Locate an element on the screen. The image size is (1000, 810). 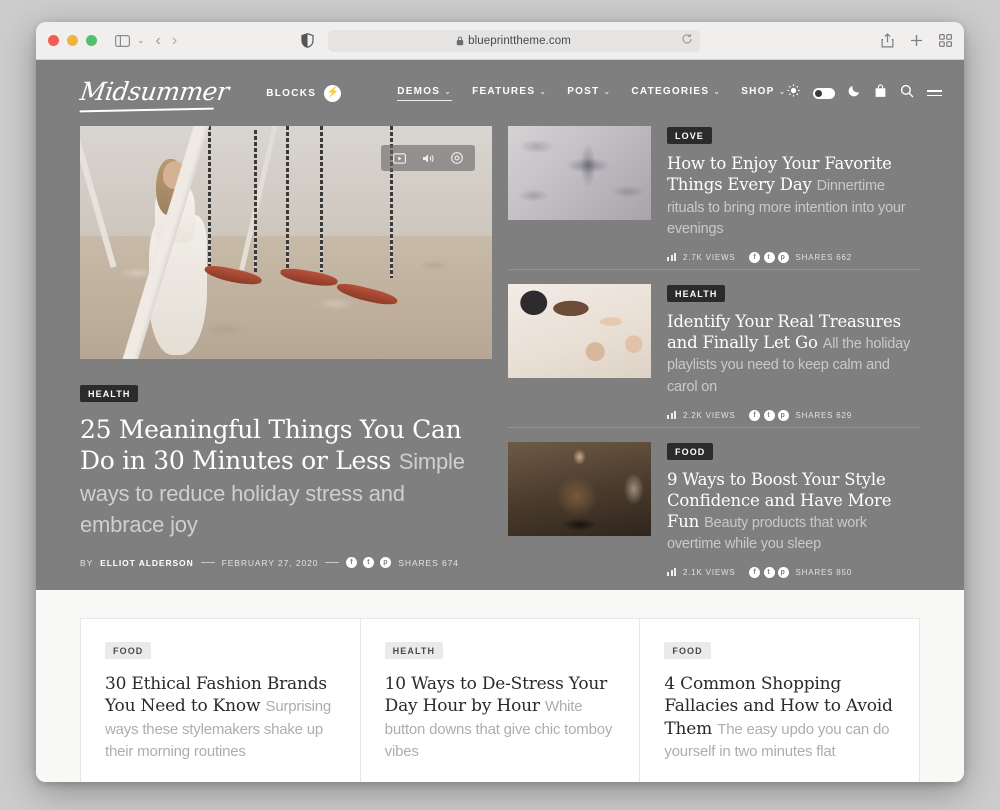
volume-icon is located at coordinates (428, 158).